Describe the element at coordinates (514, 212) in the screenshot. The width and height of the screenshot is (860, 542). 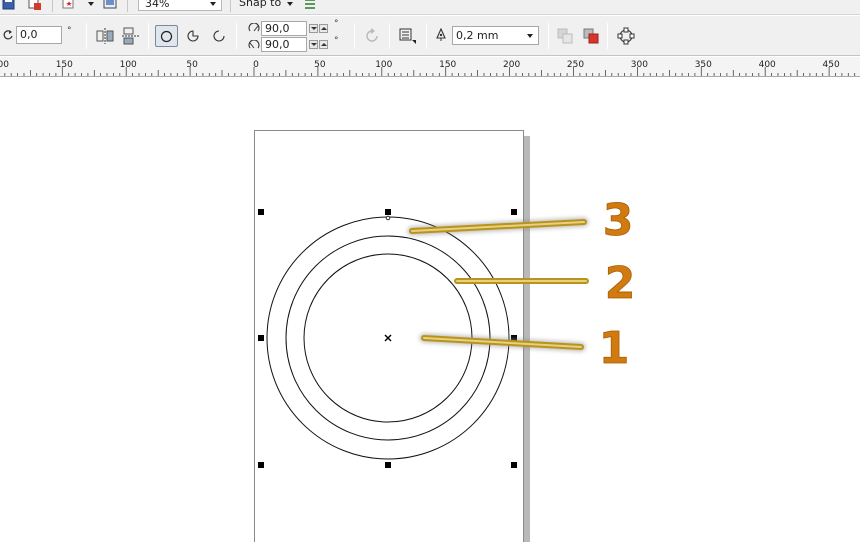
I see `handle-top-right` at that location.